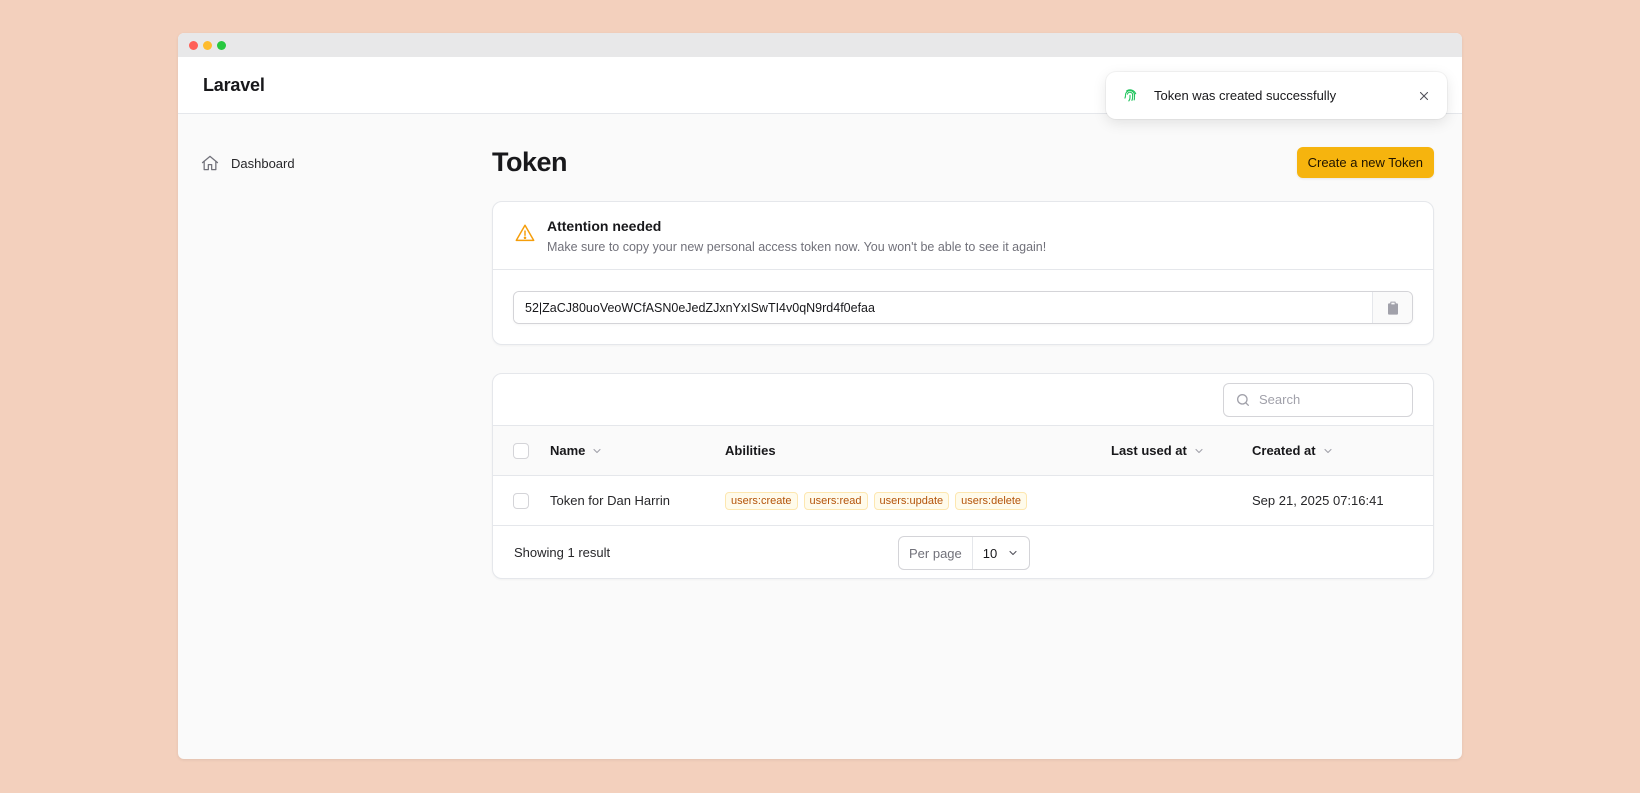 The width and height of the screenshot is (1640, 793). What do you see at coordinates (234, 85) in the screenshot?
I see `brand-logo: Laravel` at bounding box center [234, 85].